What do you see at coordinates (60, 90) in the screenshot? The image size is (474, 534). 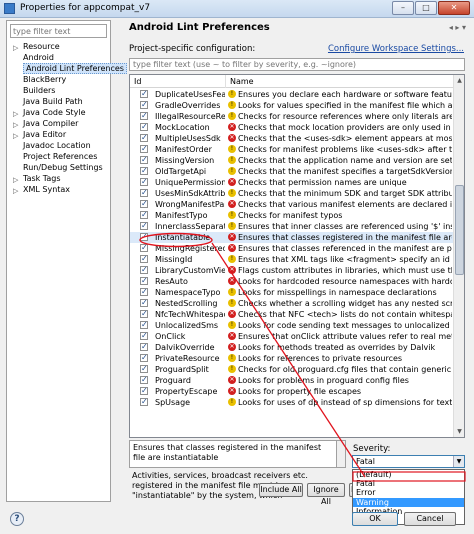 I see `sidebar-item: Builders` at bounding box center [60, 90].